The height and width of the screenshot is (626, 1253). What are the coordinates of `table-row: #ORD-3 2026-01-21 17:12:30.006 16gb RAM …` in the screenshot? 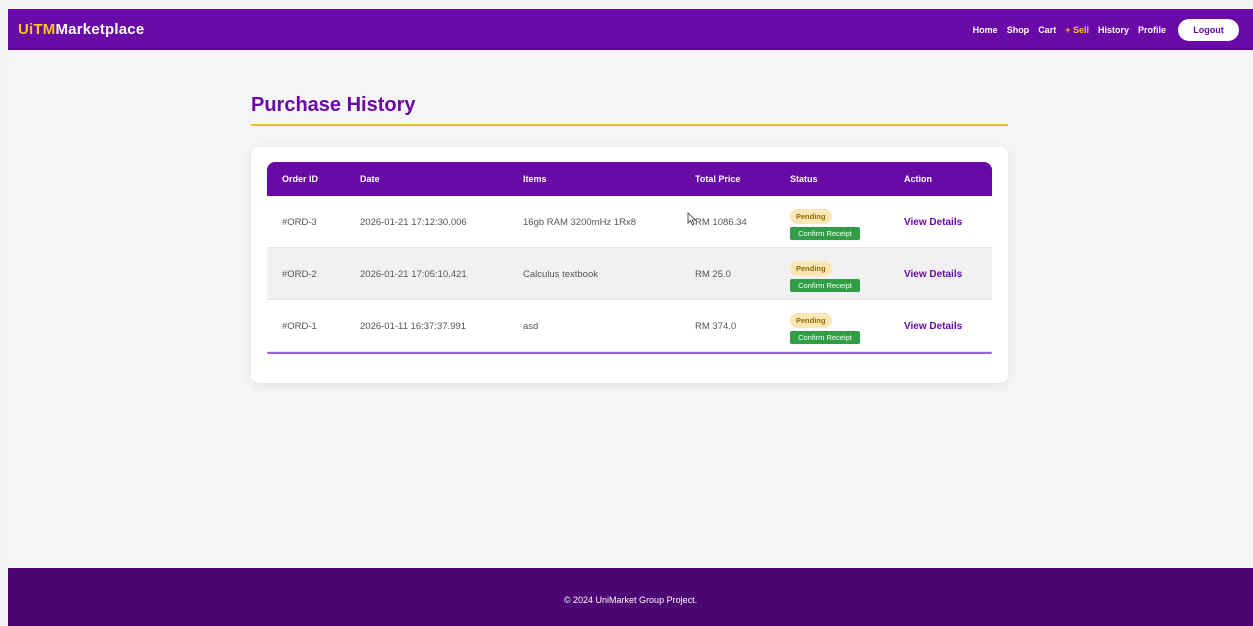 It's located at (629, 222).